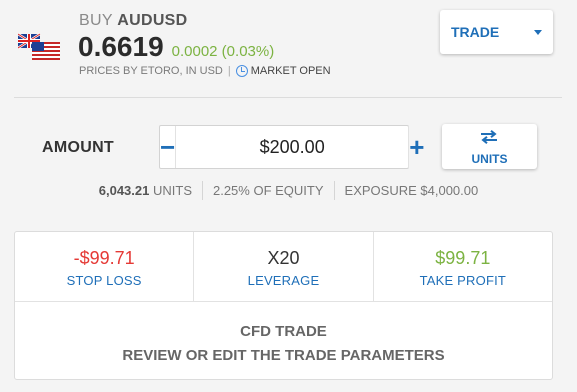 The image size is (577, 392). What do you see at coordinates (78, 147) in the screenshot?
I see `amount-label: AMOUNT` at bounding box center [78, 147].